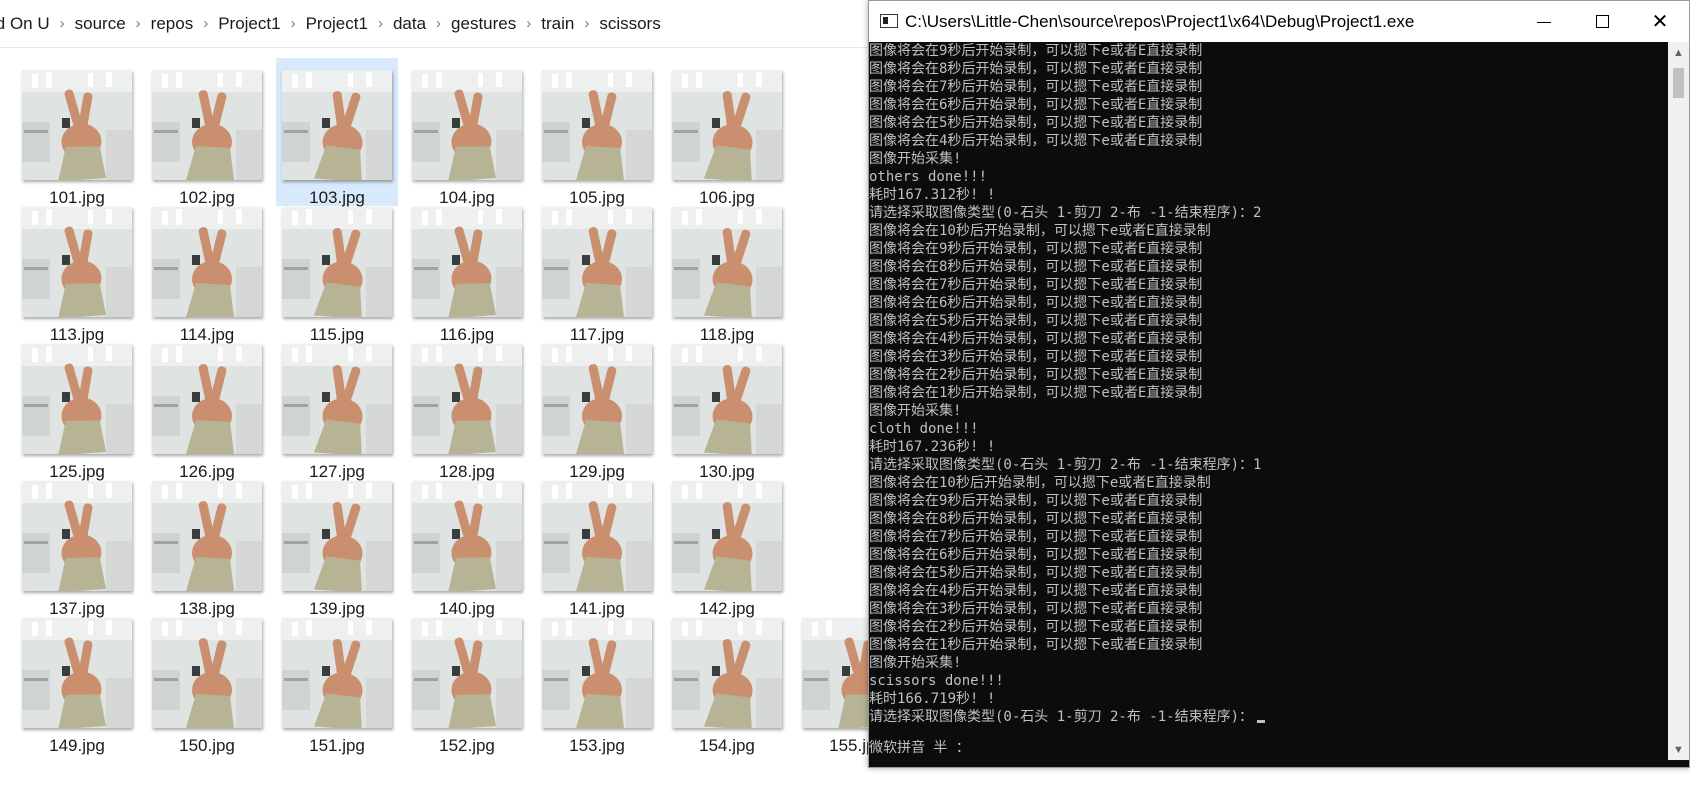  I want to click on file-item: 149.jpg, so click(66, 680).